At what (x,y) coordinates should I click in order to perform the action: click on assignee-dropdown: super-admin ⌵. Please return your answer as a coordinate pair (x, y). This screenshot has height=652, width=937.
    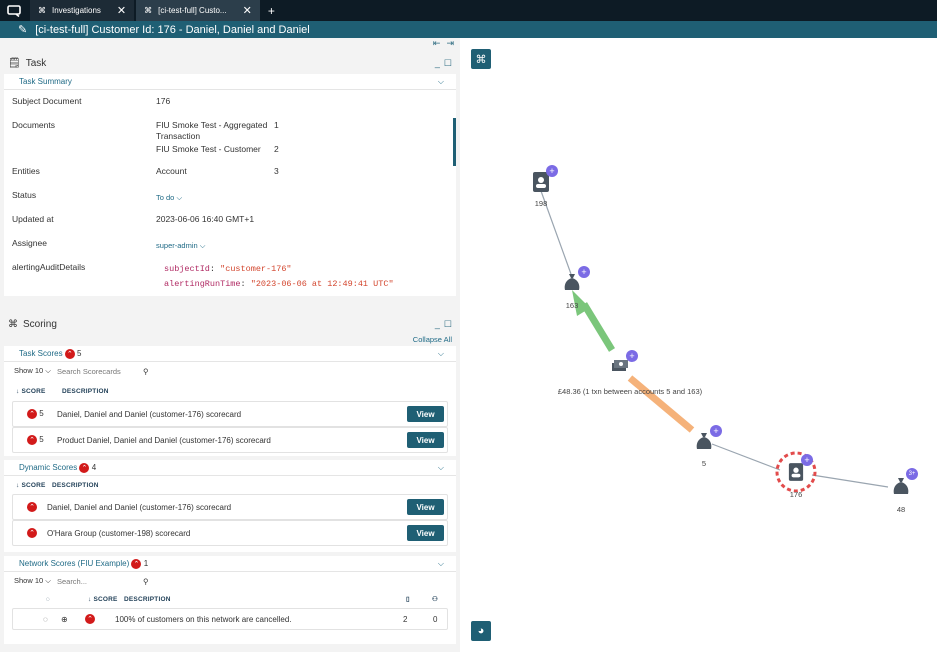
    Looking at the image, I should click on (180, 251).